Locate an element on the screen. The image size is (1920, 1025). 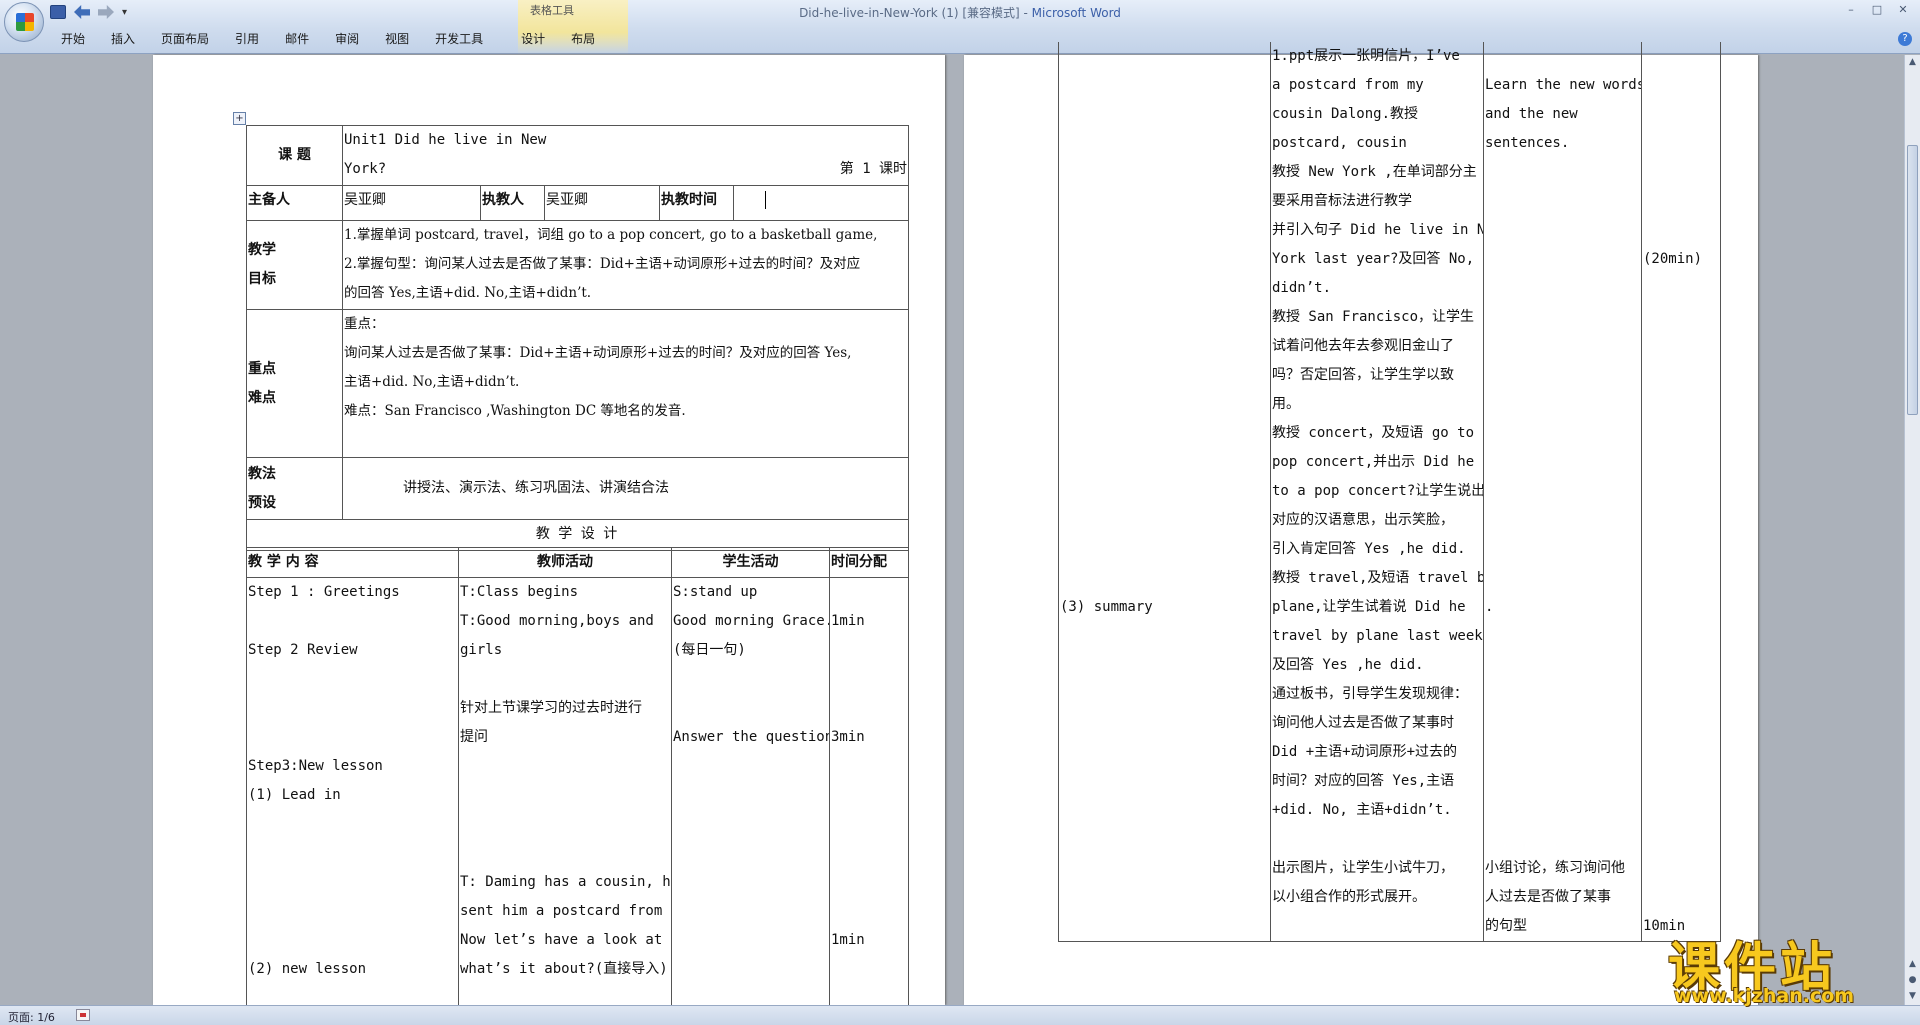
col-header-content: 教 学 内 容 is located at coordinates (352, 562).